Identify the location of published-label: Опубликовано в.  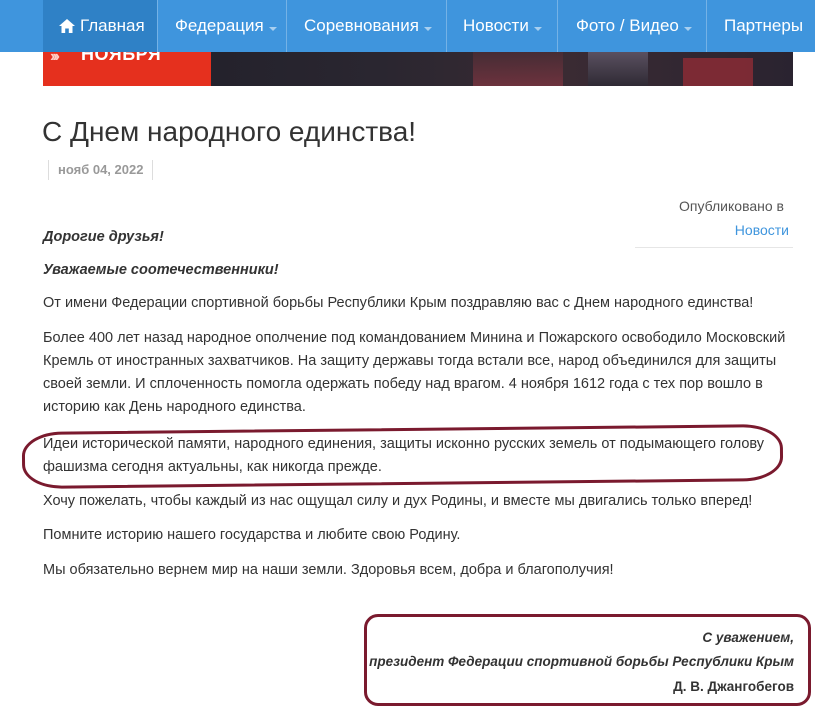
(731, 206).